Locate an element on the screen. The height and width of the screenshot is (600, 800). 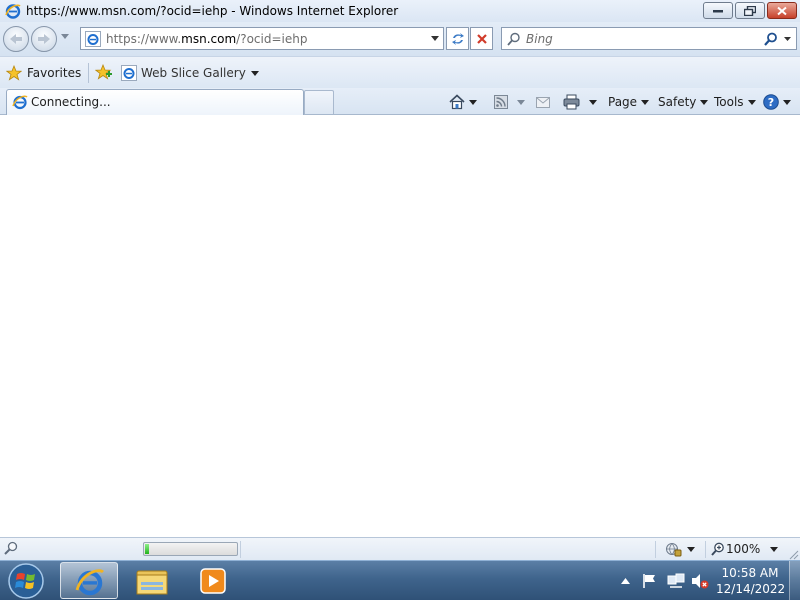
network-icon is located at coordinates (676, 581).